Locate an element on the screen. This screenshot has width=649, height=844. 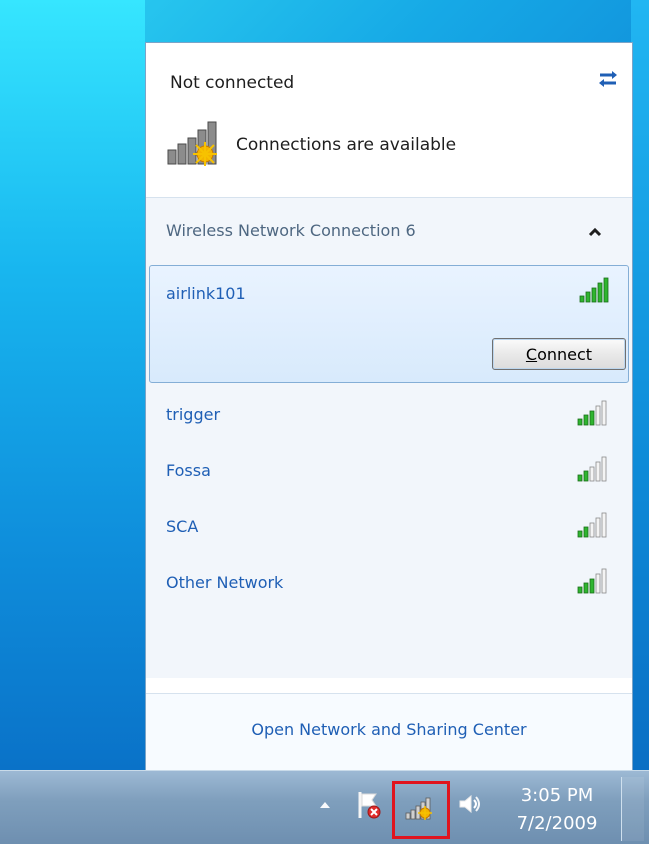
network-name-sca: SCA is located at coordinates (182, 526).